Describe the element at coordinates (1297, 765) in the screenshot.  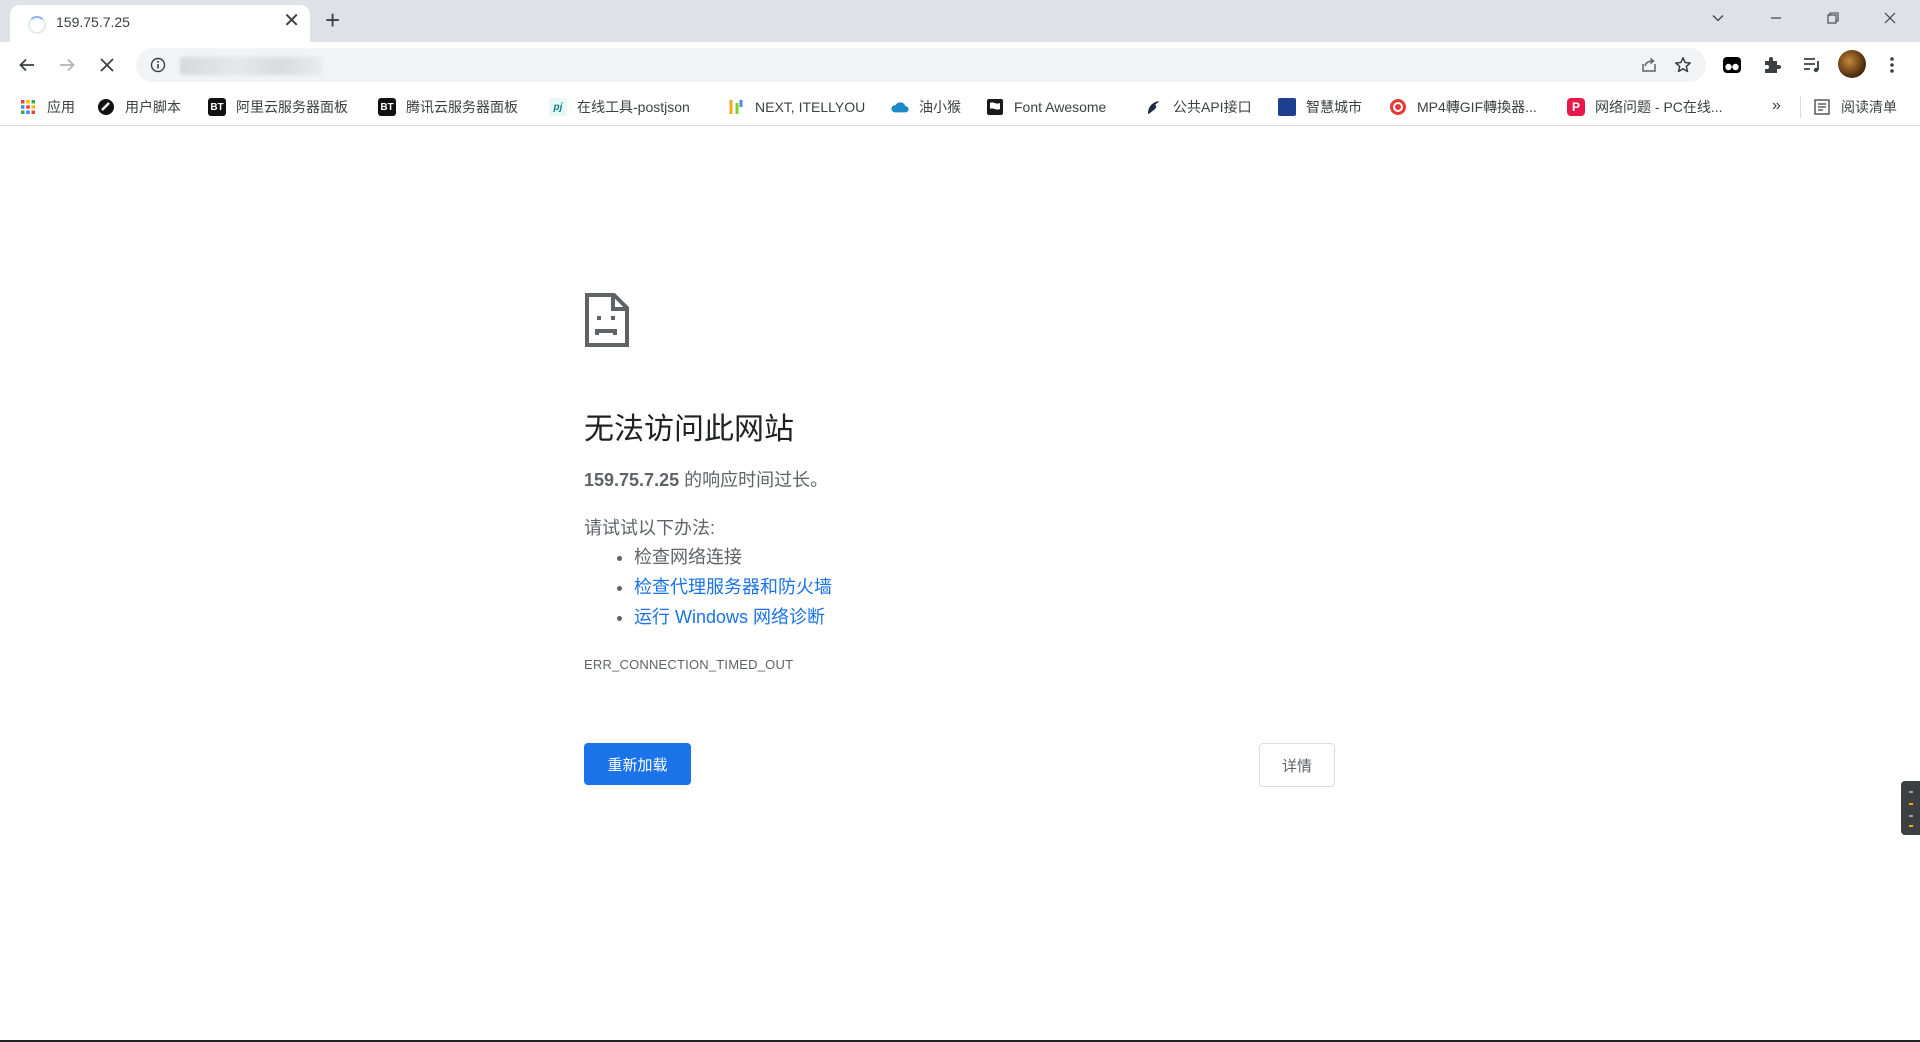
I see `details-button: 详情` at that location.